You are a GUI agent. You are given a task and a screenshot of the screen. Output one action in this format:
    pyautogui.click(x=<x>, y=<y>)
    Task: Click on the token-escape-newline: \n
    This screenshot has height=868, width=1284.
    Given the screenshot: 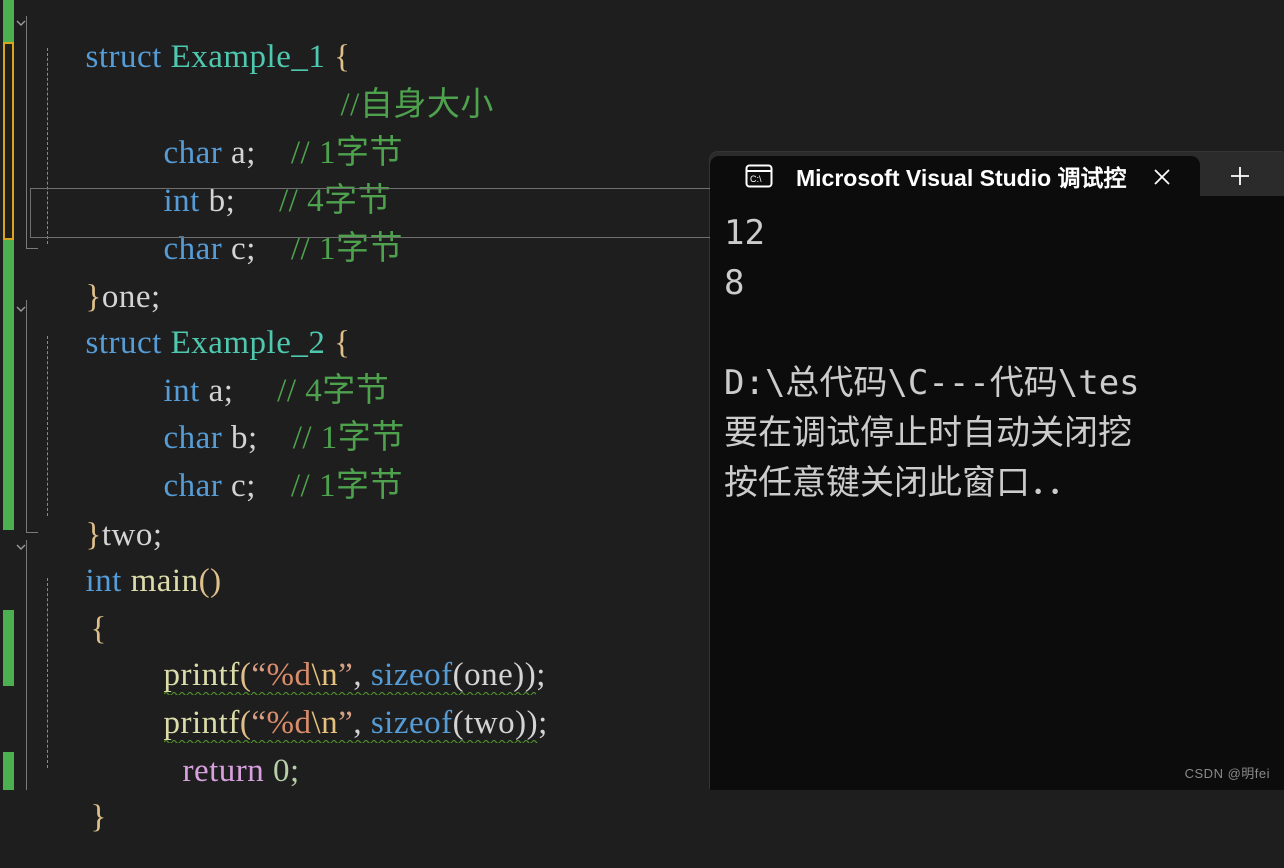 What is the action you would take?
    pyautogui.click(x=325, y=723)
    